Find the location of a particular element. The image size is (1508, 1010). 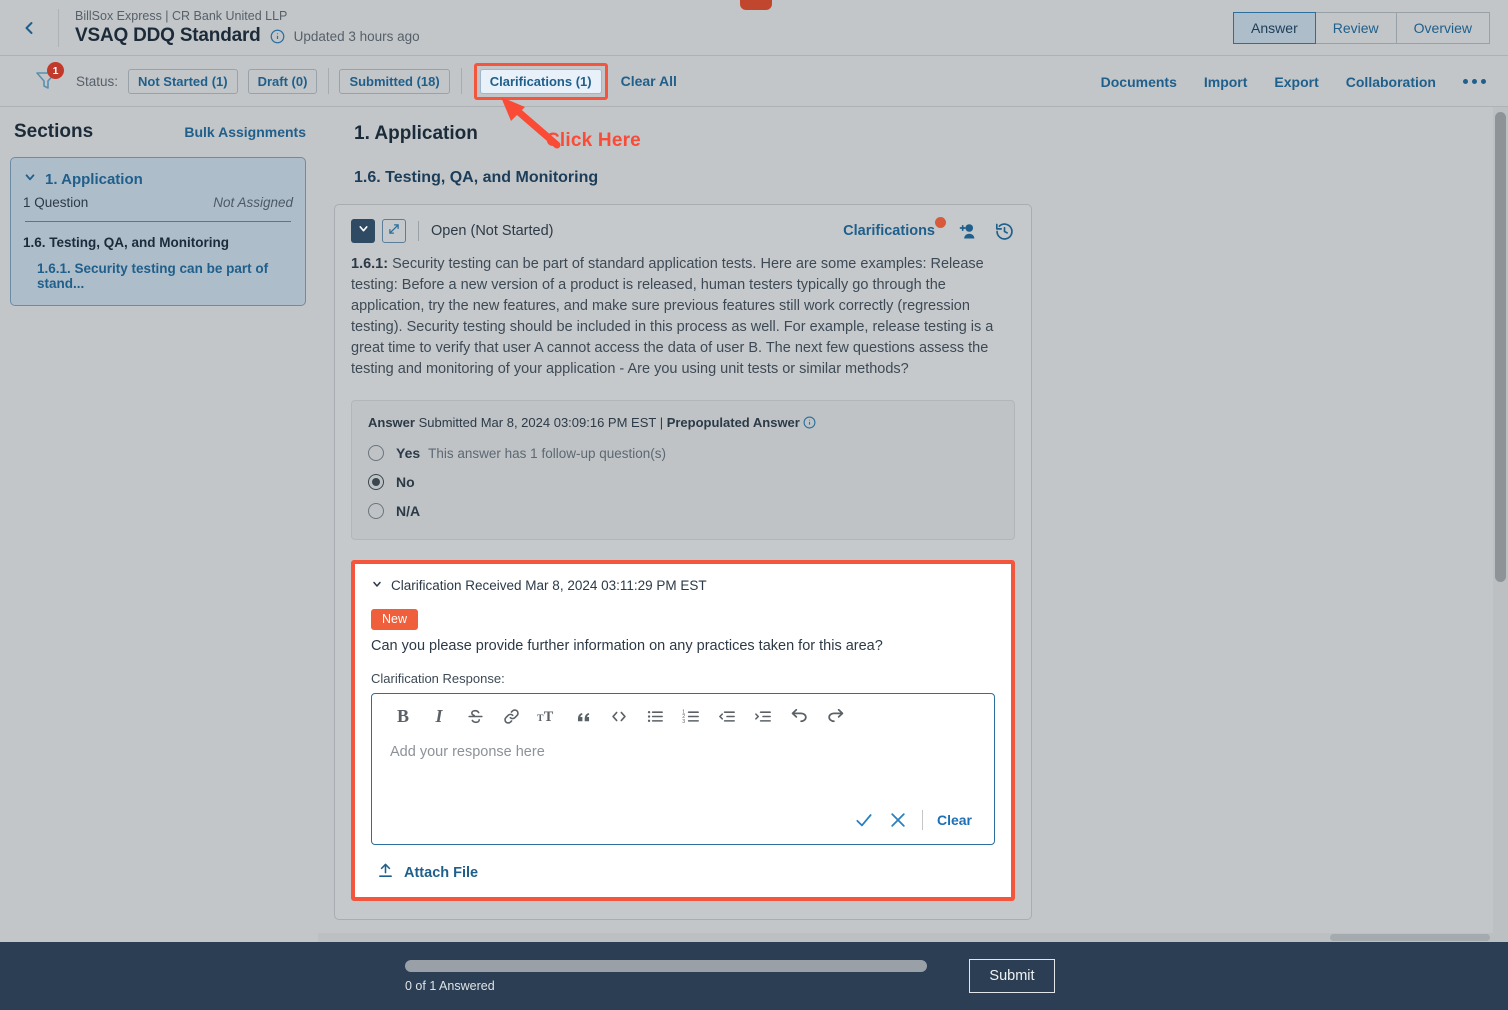

answer-option-yes-label: Yes is located at coordinates (408, 453).